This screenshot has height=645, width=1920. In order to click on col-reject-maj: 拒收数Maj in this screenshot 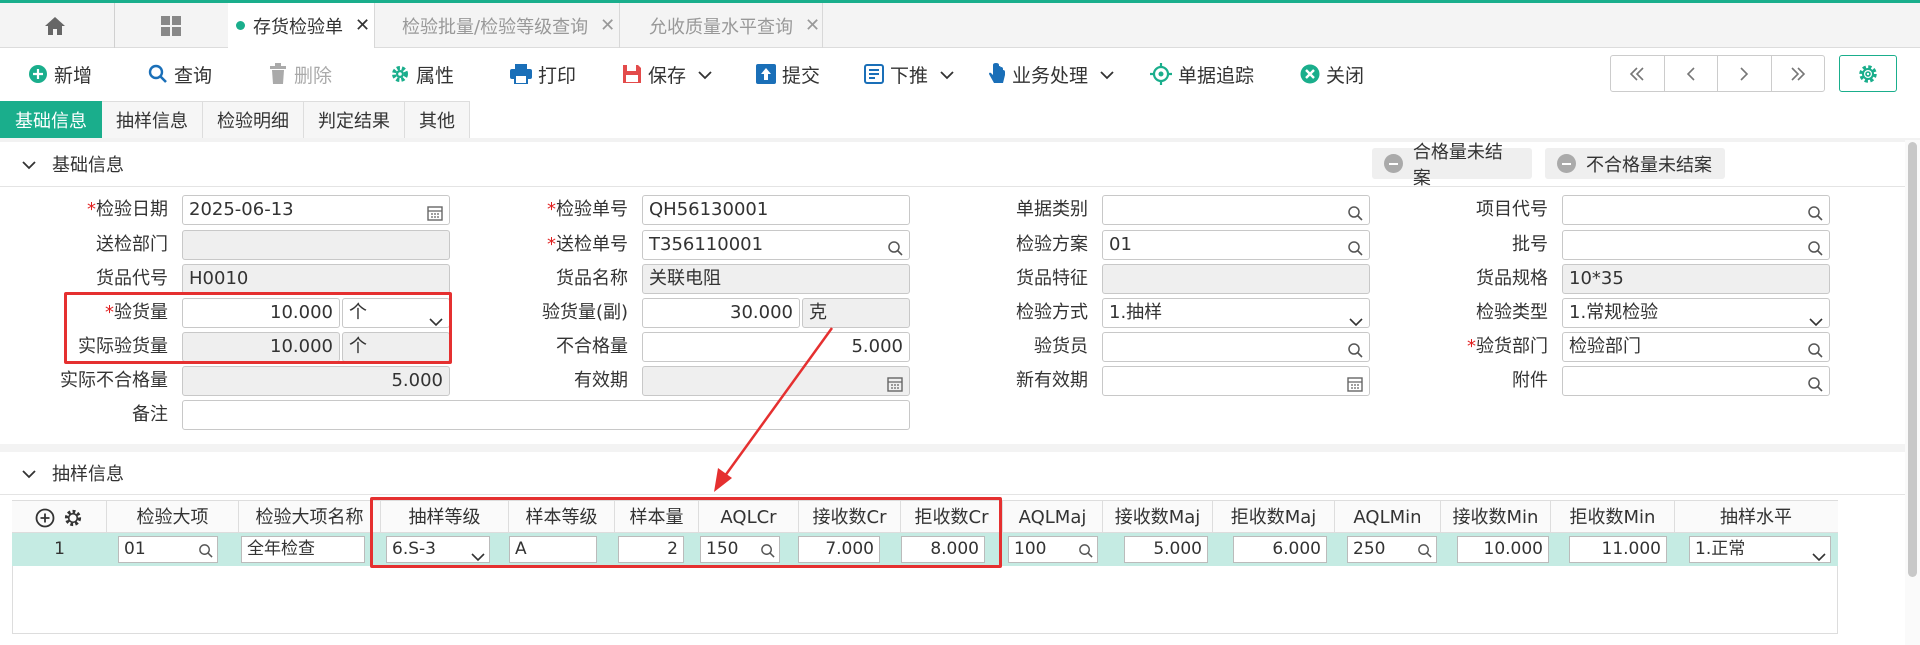, I will do `click(1274, 517)`.